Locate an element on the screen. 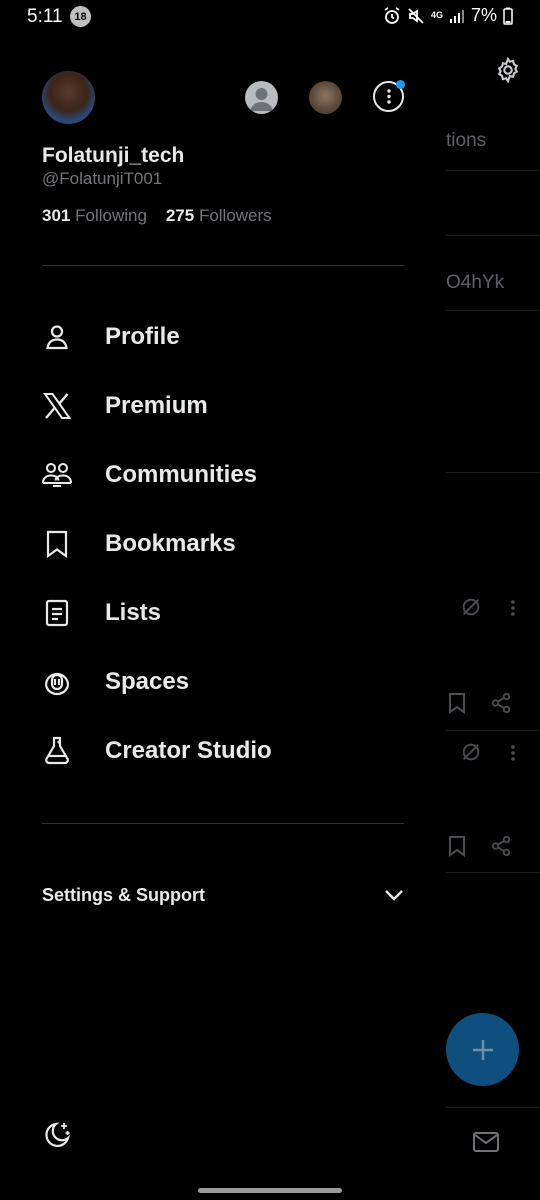  settings-gear-icon is located at coordinates (508, 72).